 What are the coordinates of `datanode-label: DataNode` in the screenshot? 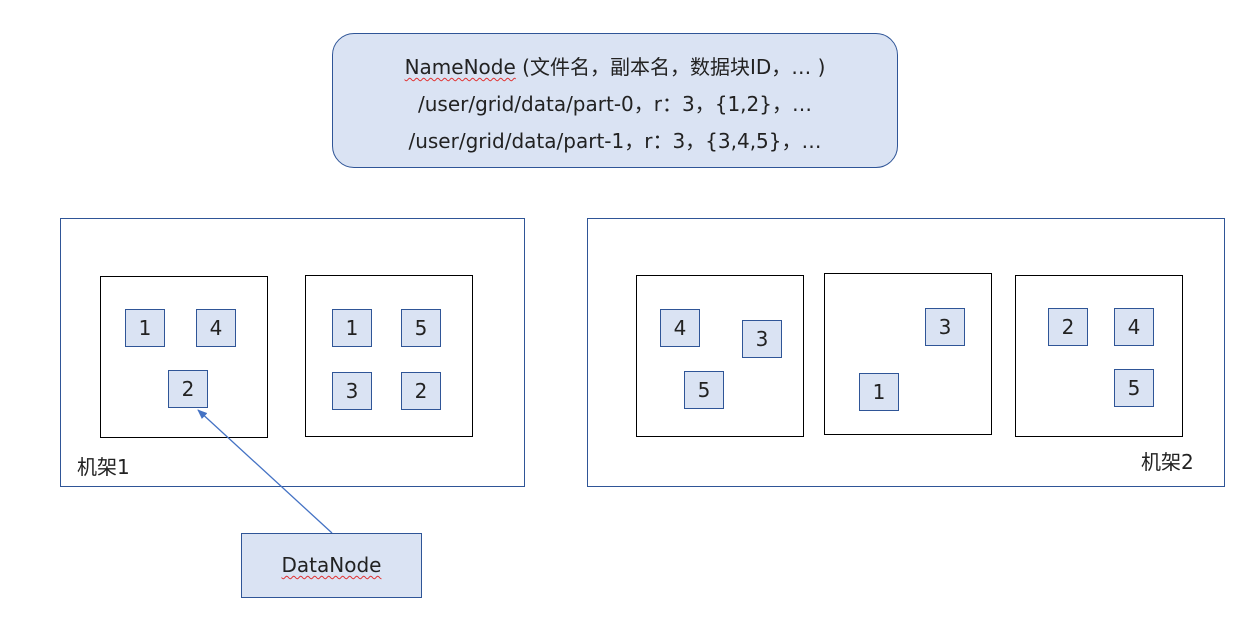 It's located at (331, 565).